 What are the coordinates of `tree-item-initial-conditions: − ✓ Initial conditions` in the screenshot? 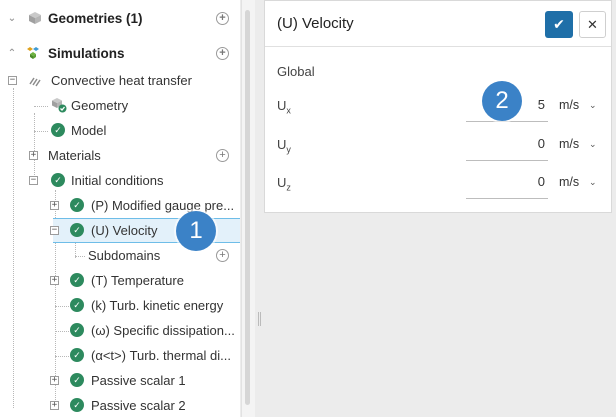 It's located at (120, 180).